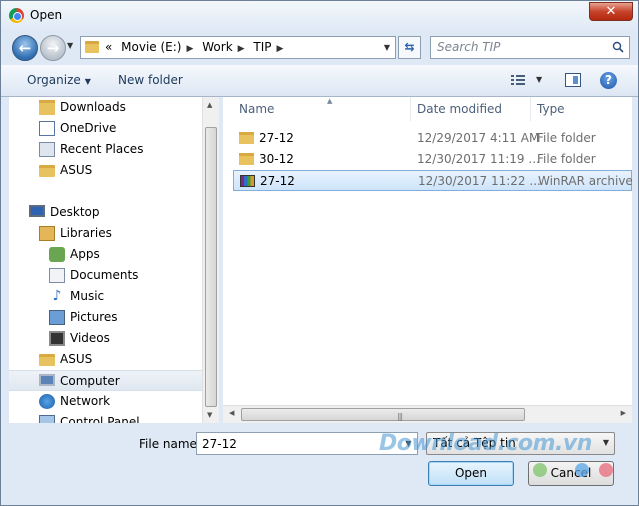  Describe the element at coordinates (47, 360) in the screenshot. I see `user-folder-icon` at that location.